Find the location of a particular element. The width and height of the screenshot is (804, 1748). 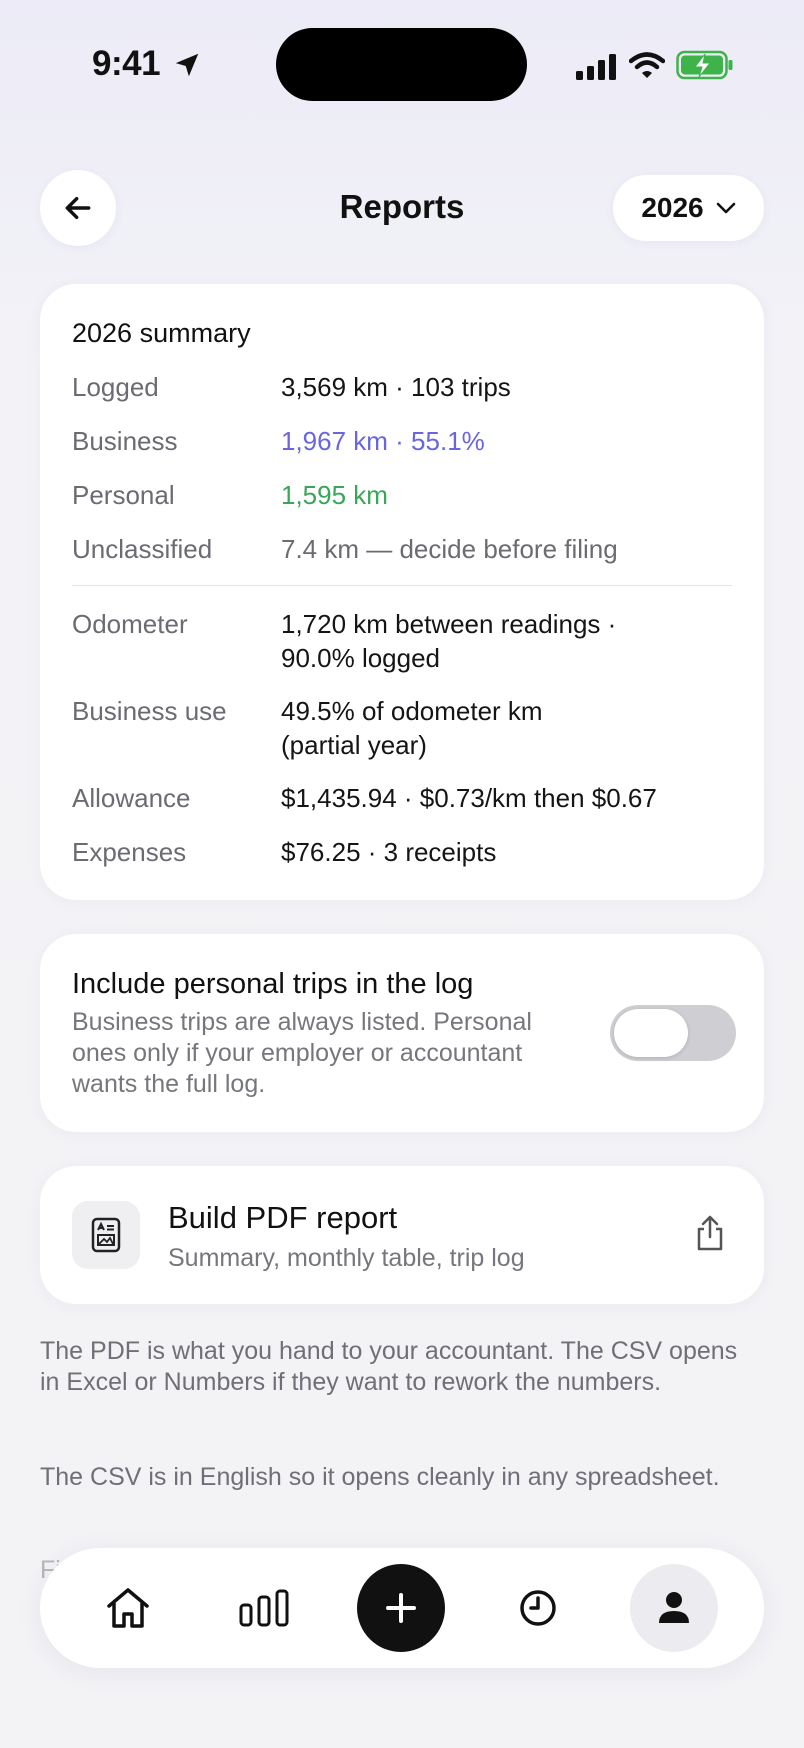

home-icon is located at coordinates (128, 1608).